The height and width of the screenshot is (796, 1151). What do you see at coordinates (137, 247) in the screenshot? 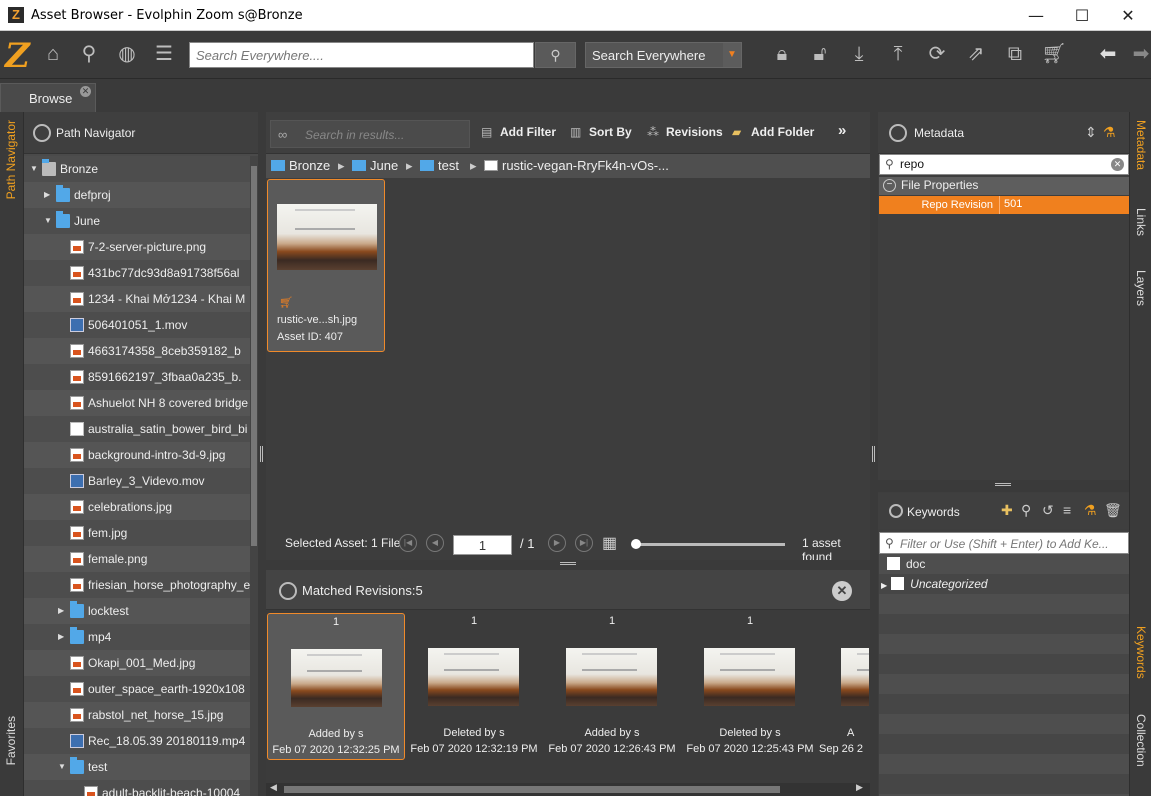
I see `tree-item: 7-2-server-picture.png` at bounding box center [137, 247].